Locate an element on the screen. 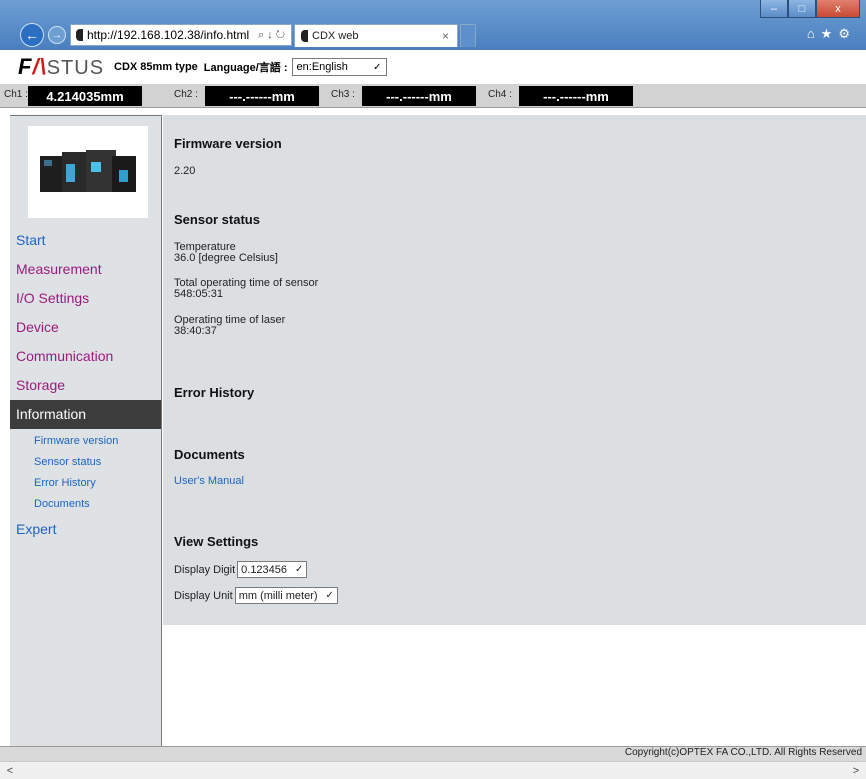  minimize-button: – is located at coordinates (774, 9).